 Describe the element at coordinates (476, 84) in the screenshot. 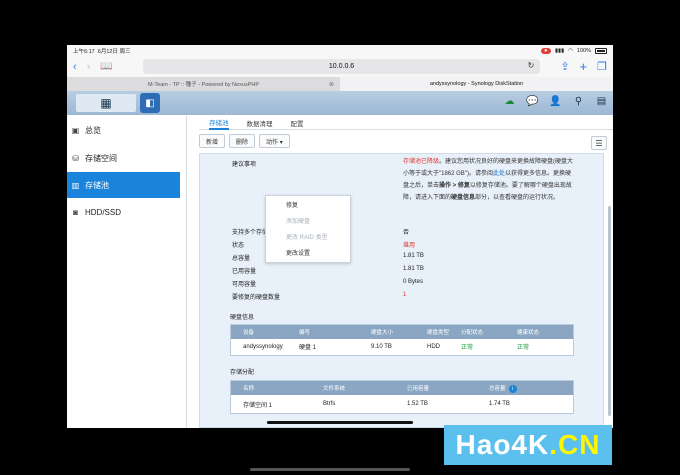

I see `browser-tab-synology: andyssynology - Synology DiskStation` at that location.